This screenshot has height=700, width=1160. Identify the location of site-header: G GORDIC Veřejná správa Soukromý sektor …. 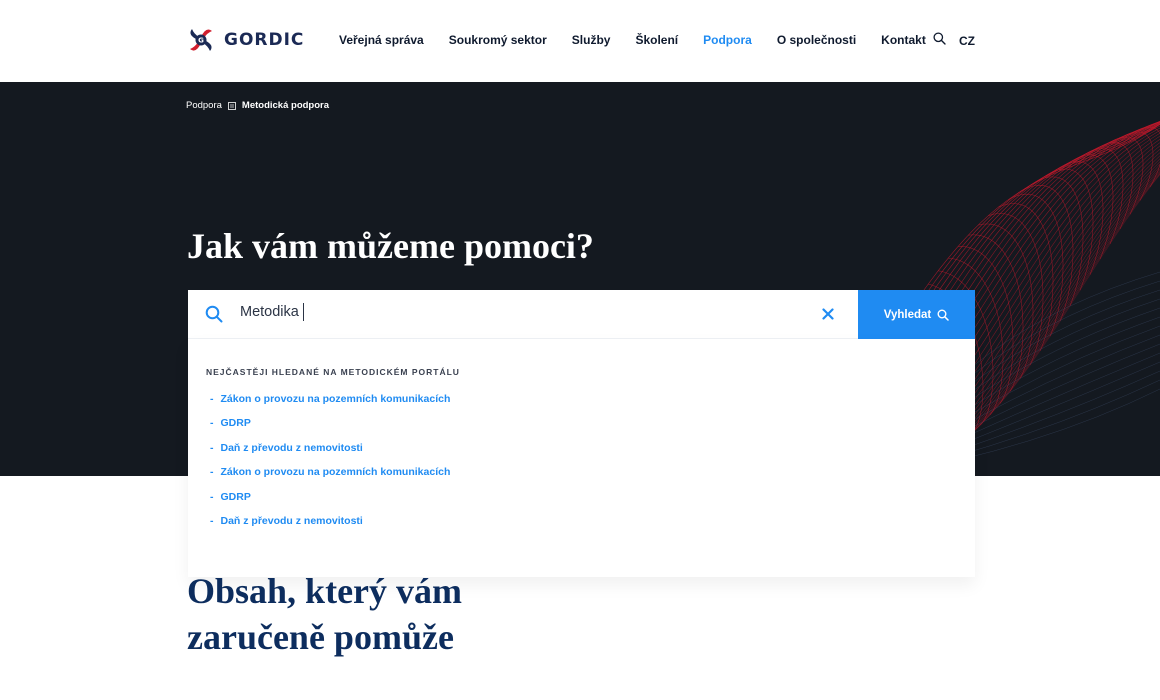
(580, 41).